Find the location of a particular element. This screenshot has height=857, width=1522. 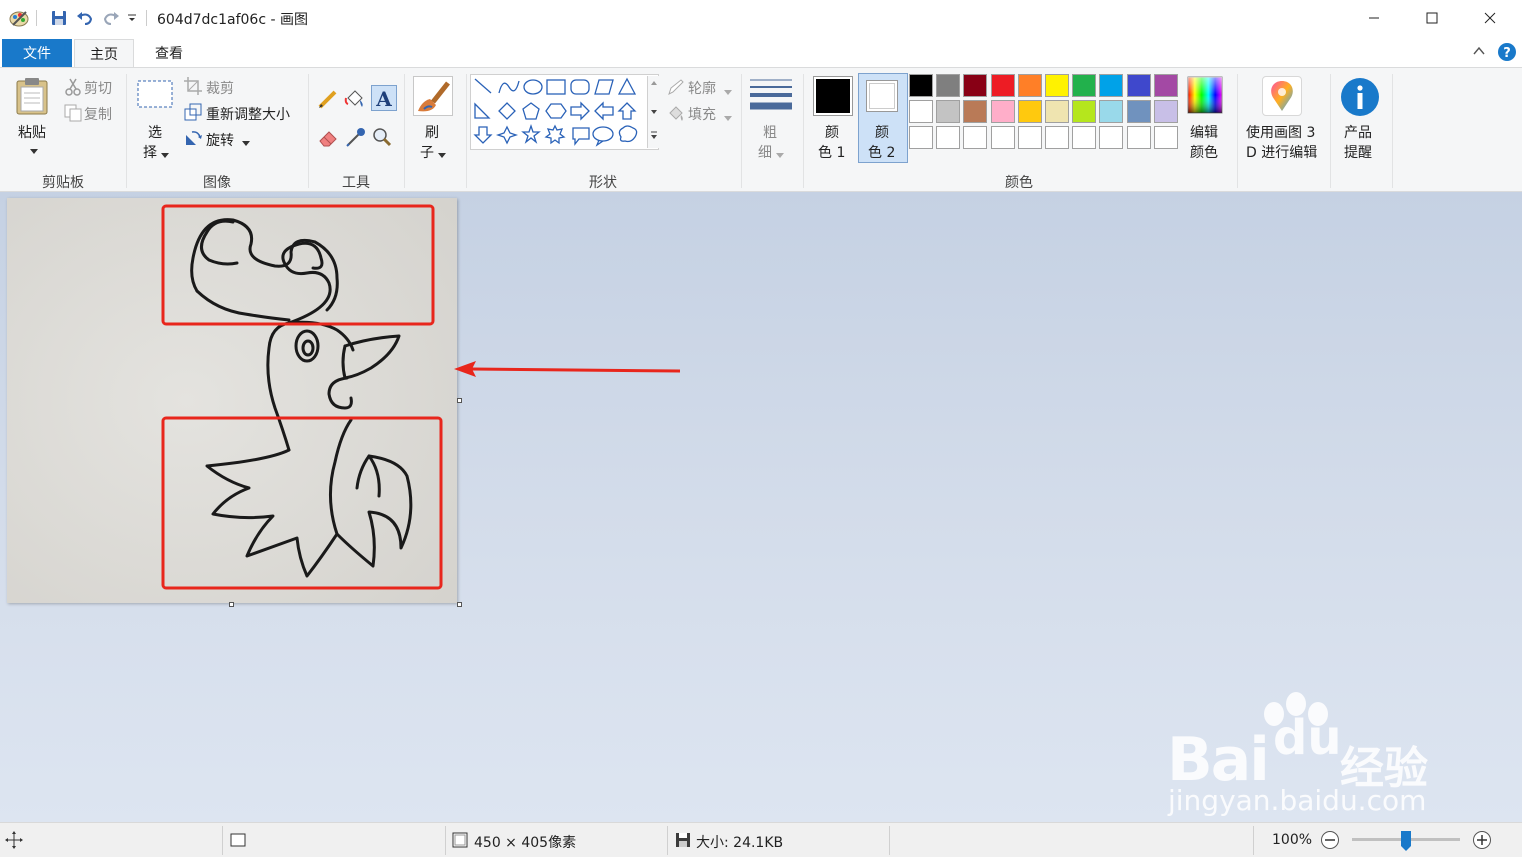

tab-view: 查看 is located at coordinates (169, 53).